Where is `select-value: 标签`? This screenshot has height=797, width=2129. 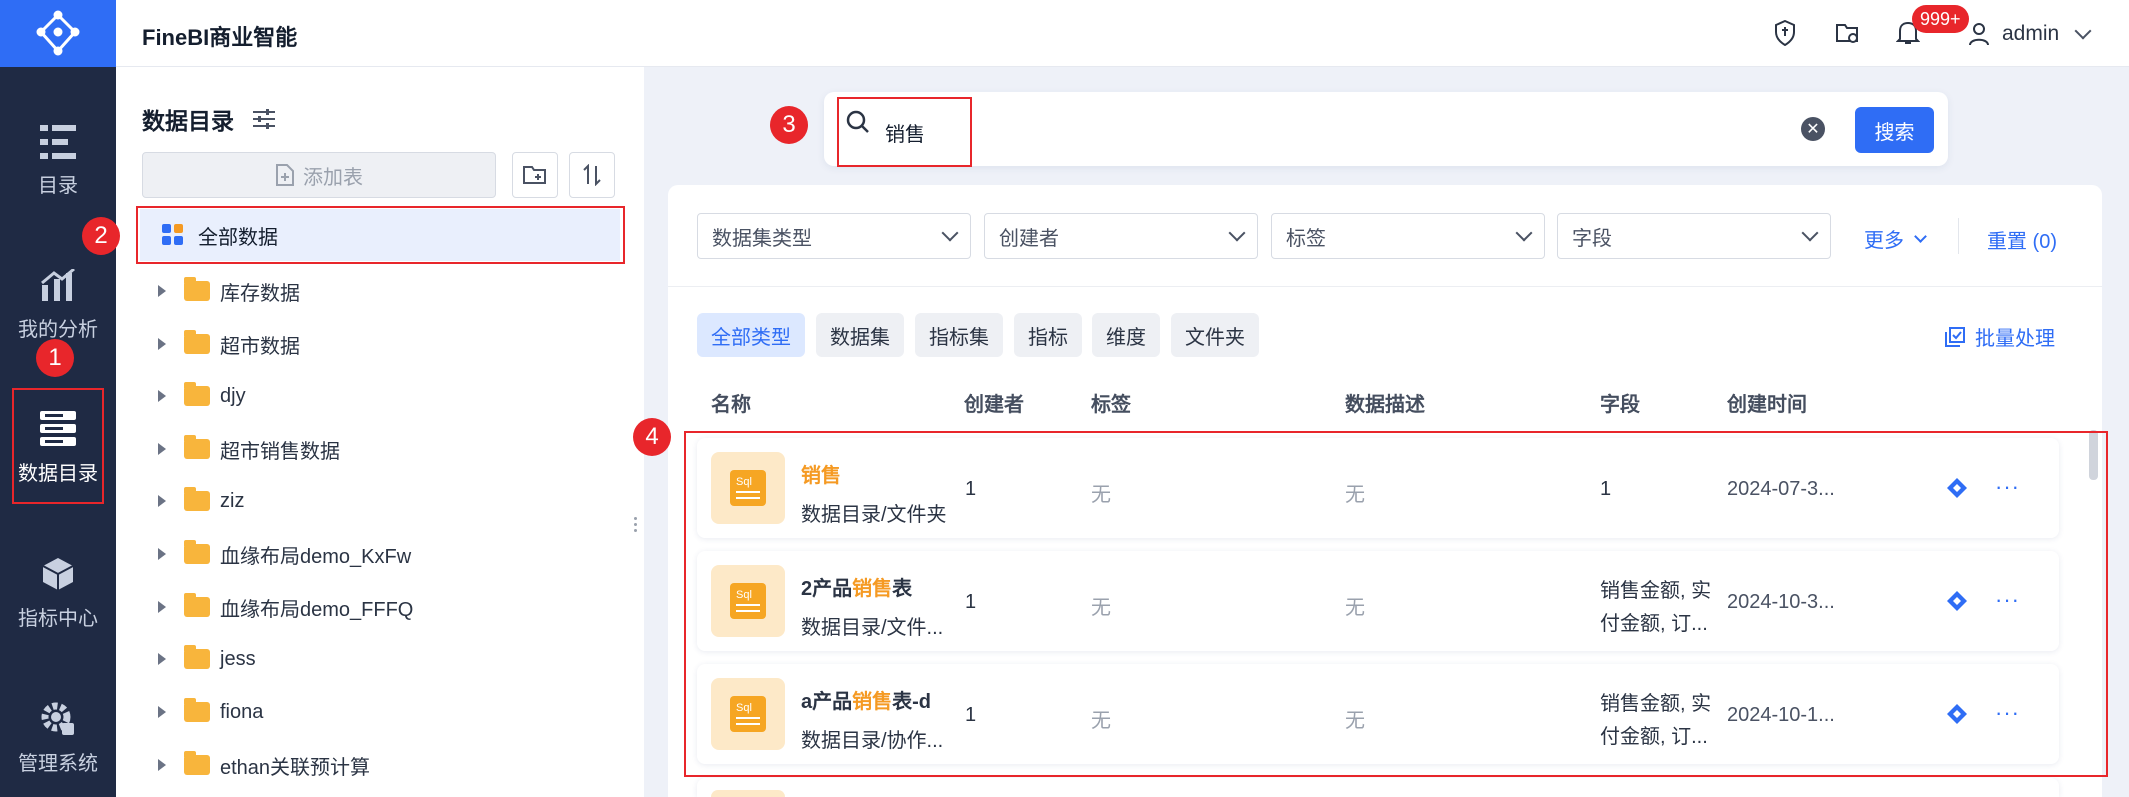
select-value: 标签 is located at coordinates (1306, 238).